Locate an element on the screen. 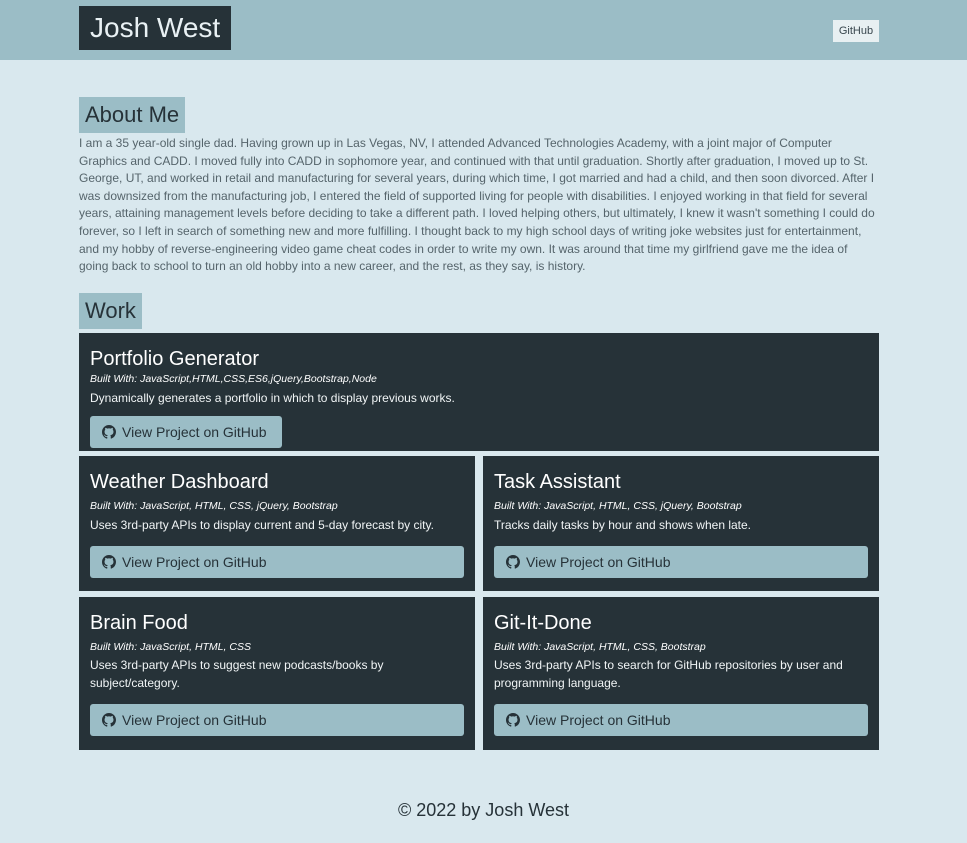 The image size is (967, 843). project-title: Task Assistant is located at coordinates (557, 482).